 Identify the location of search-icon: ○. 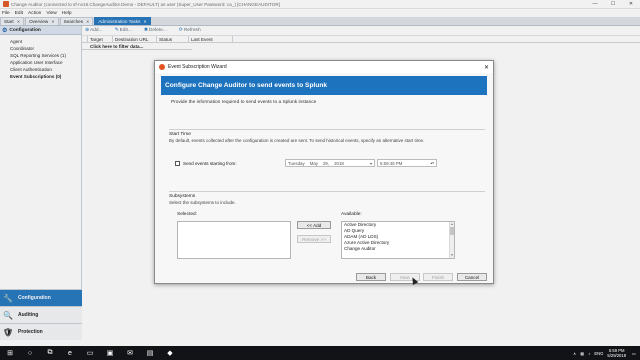
(30, 353).